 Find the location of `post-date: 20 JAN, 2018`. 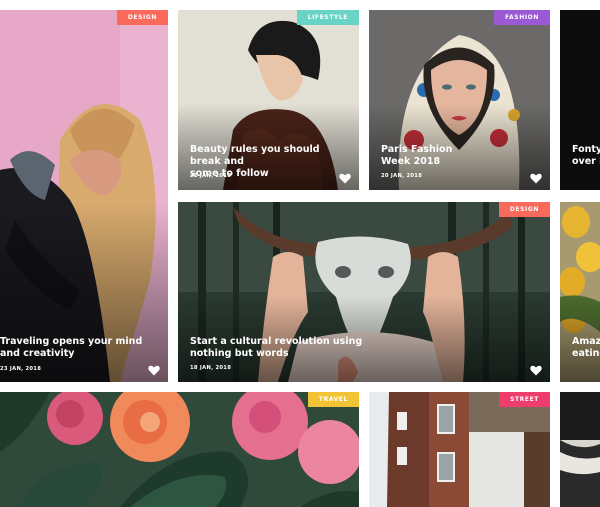

post-date: 20 JAN, 2018 is located at coordinates (402, 176).